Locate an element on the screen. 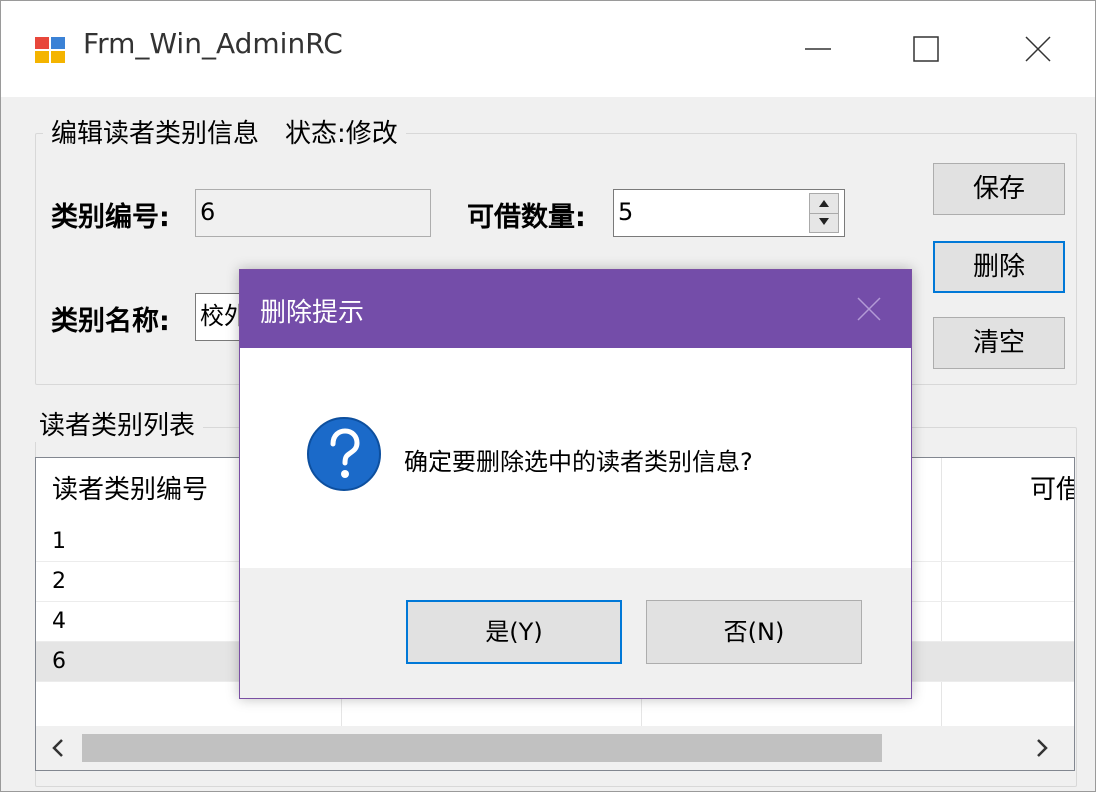 This screenshot has height=792, width=1096. yes-button: 是(Y) is located at coordinates (514, 632).